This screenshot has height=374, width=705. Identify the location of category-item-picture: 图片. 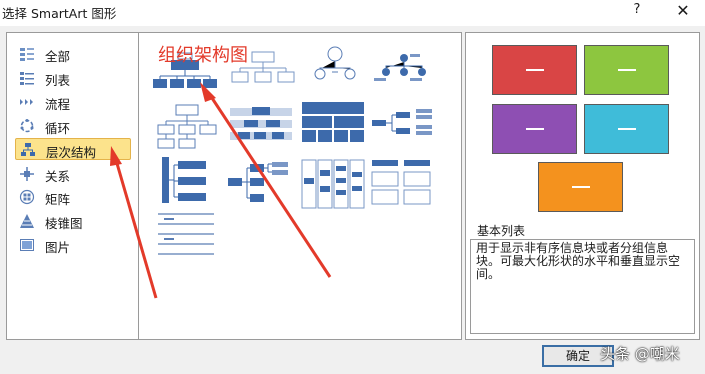
(73, 245).